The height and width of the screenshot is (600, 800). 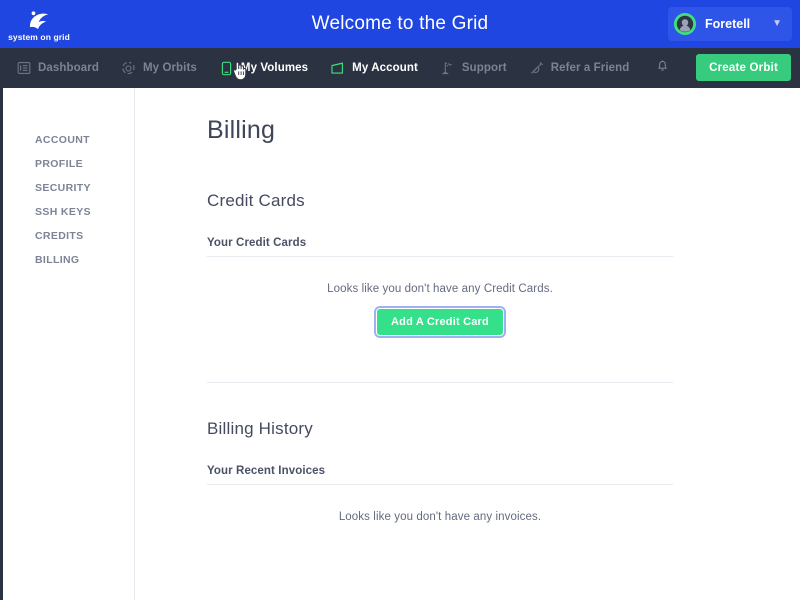 I want to click on brand-logo: system on grid, so click(x=39, y=24).